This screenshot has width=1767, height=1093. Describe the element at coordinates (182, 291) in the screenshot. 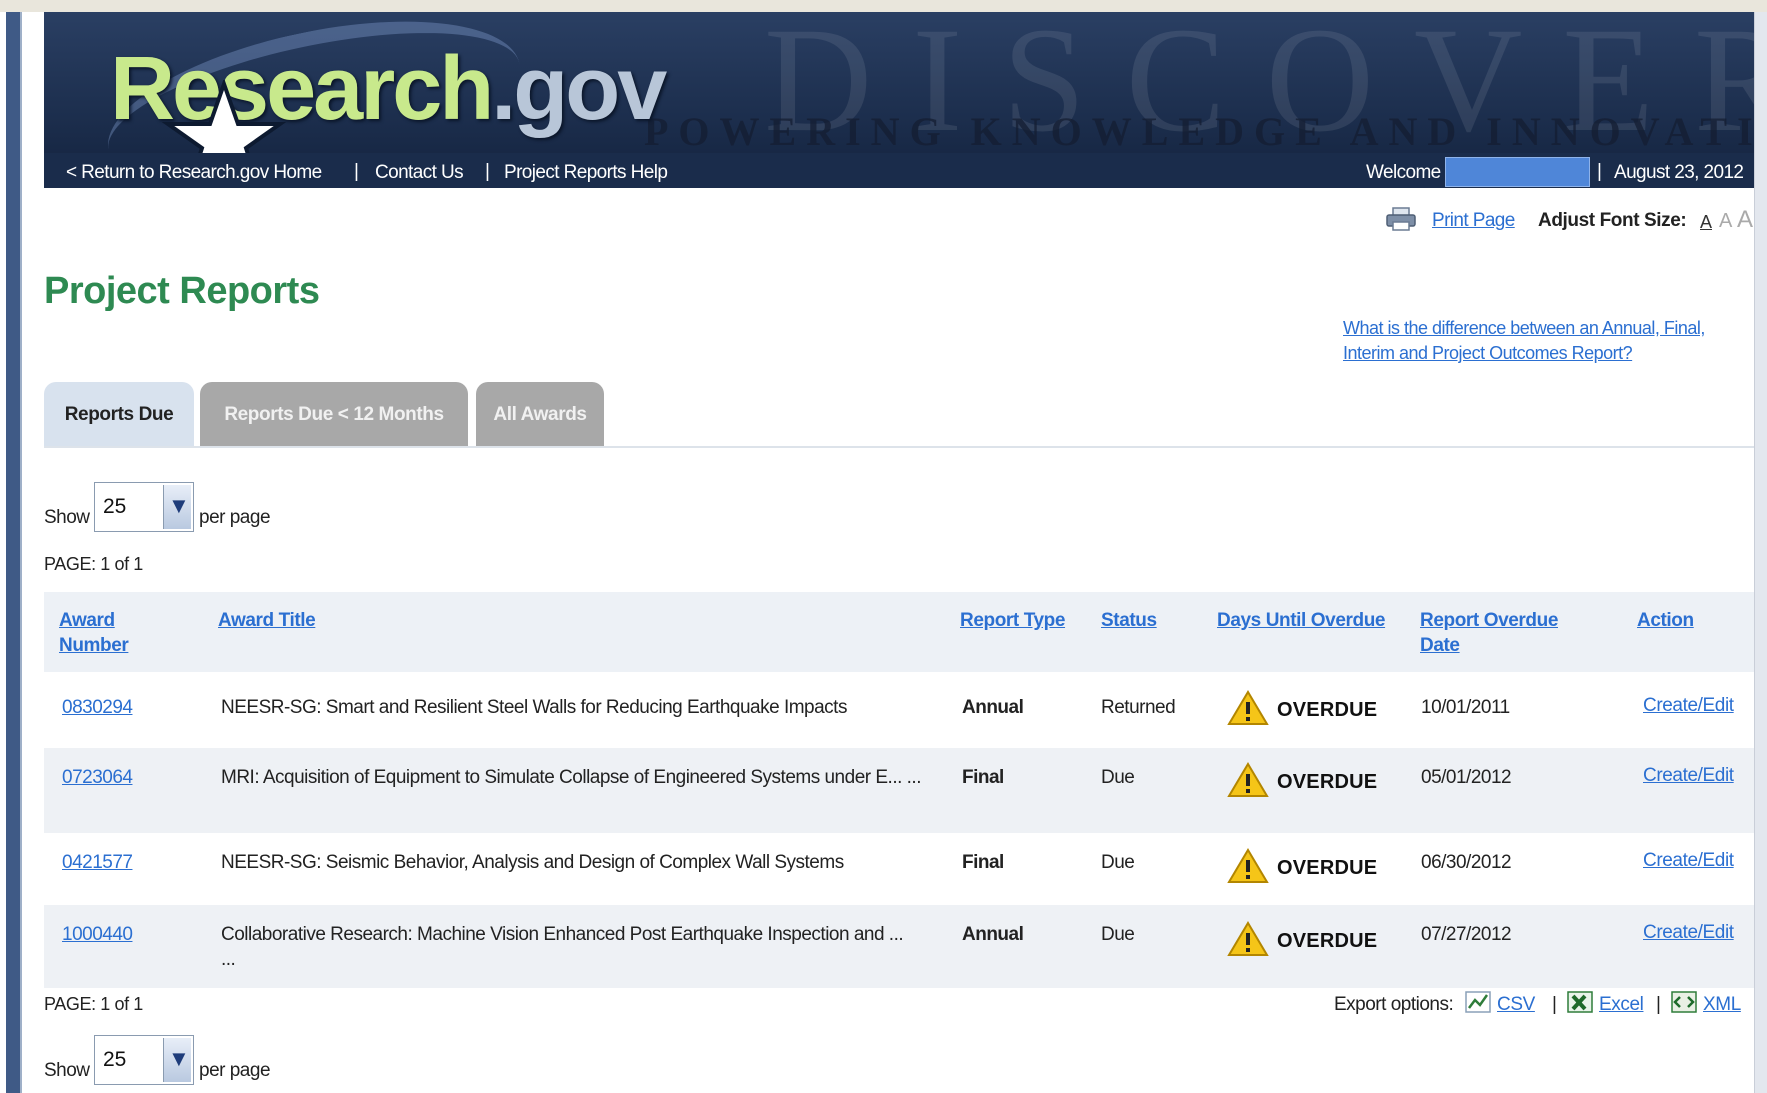

I see `page-title: Project Reports` at that location.